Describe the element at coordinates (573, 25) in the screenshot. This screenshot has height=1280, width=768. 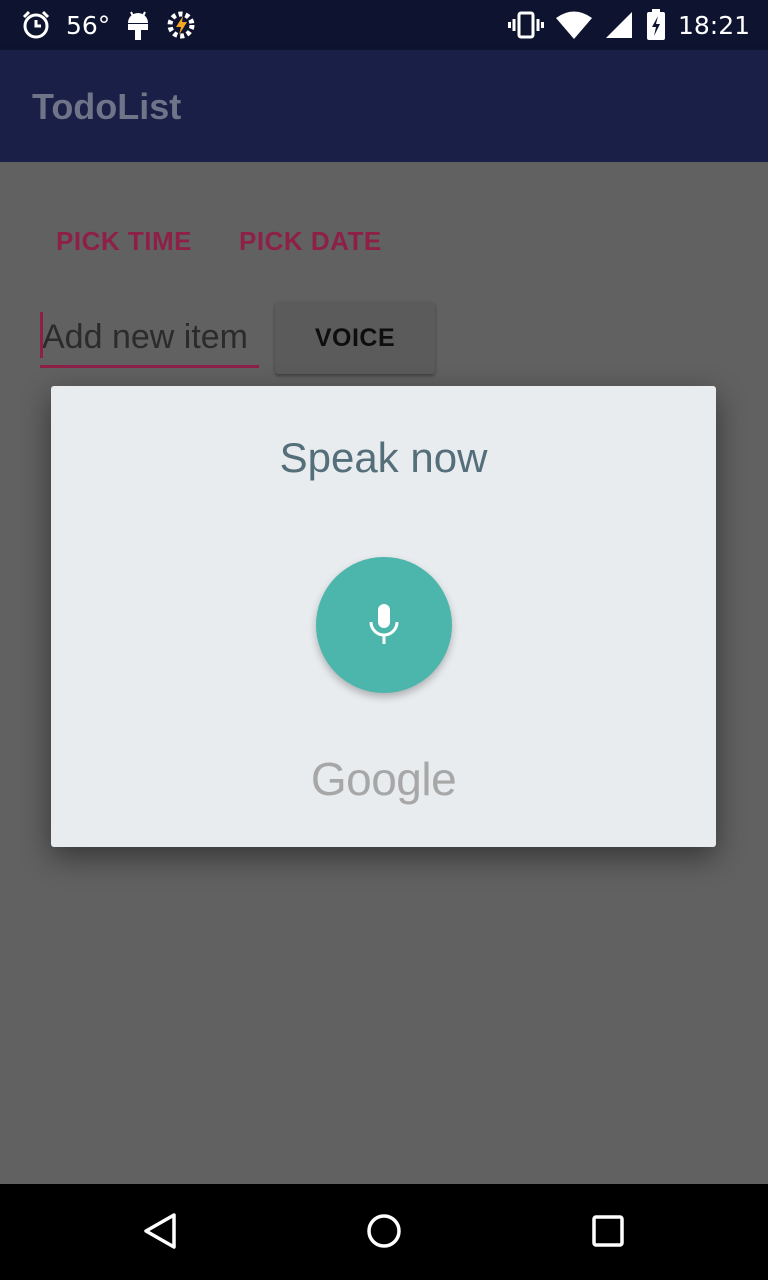
I see `wifi-icon` at that location.